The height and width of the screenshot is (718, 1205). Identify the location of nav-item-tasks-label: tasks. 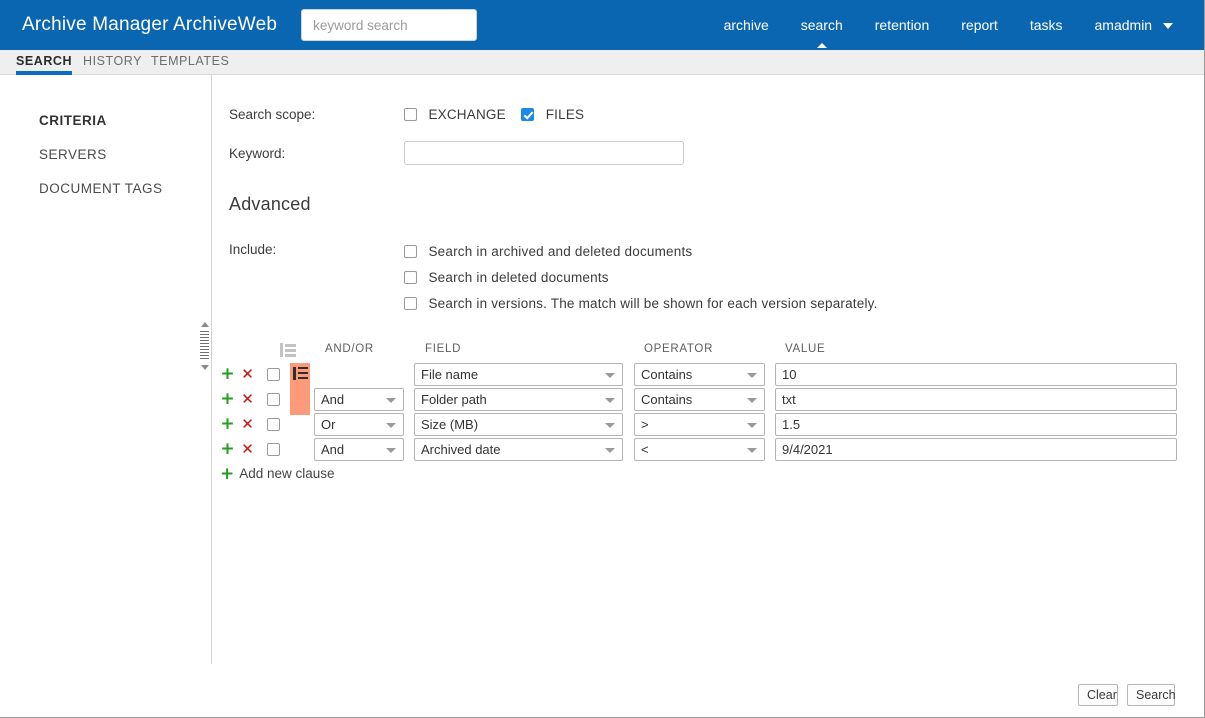
(1046, 25).